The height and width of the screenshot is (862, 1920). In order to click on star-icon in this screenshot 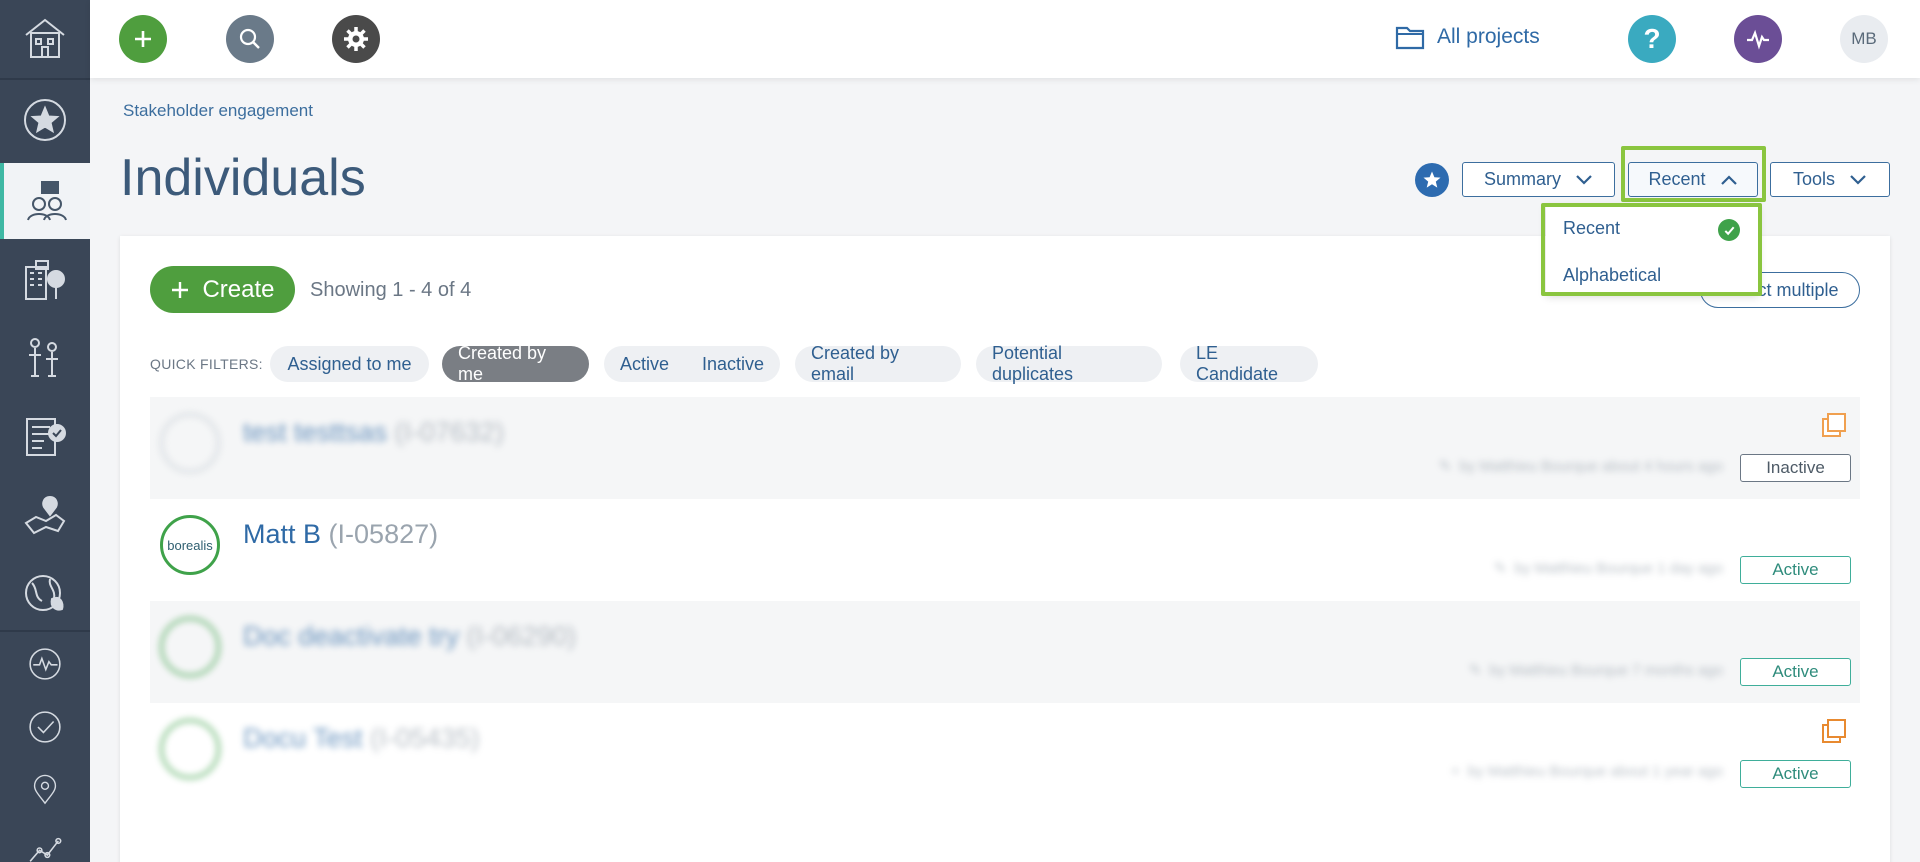, I will do `click(1432, 179)`.